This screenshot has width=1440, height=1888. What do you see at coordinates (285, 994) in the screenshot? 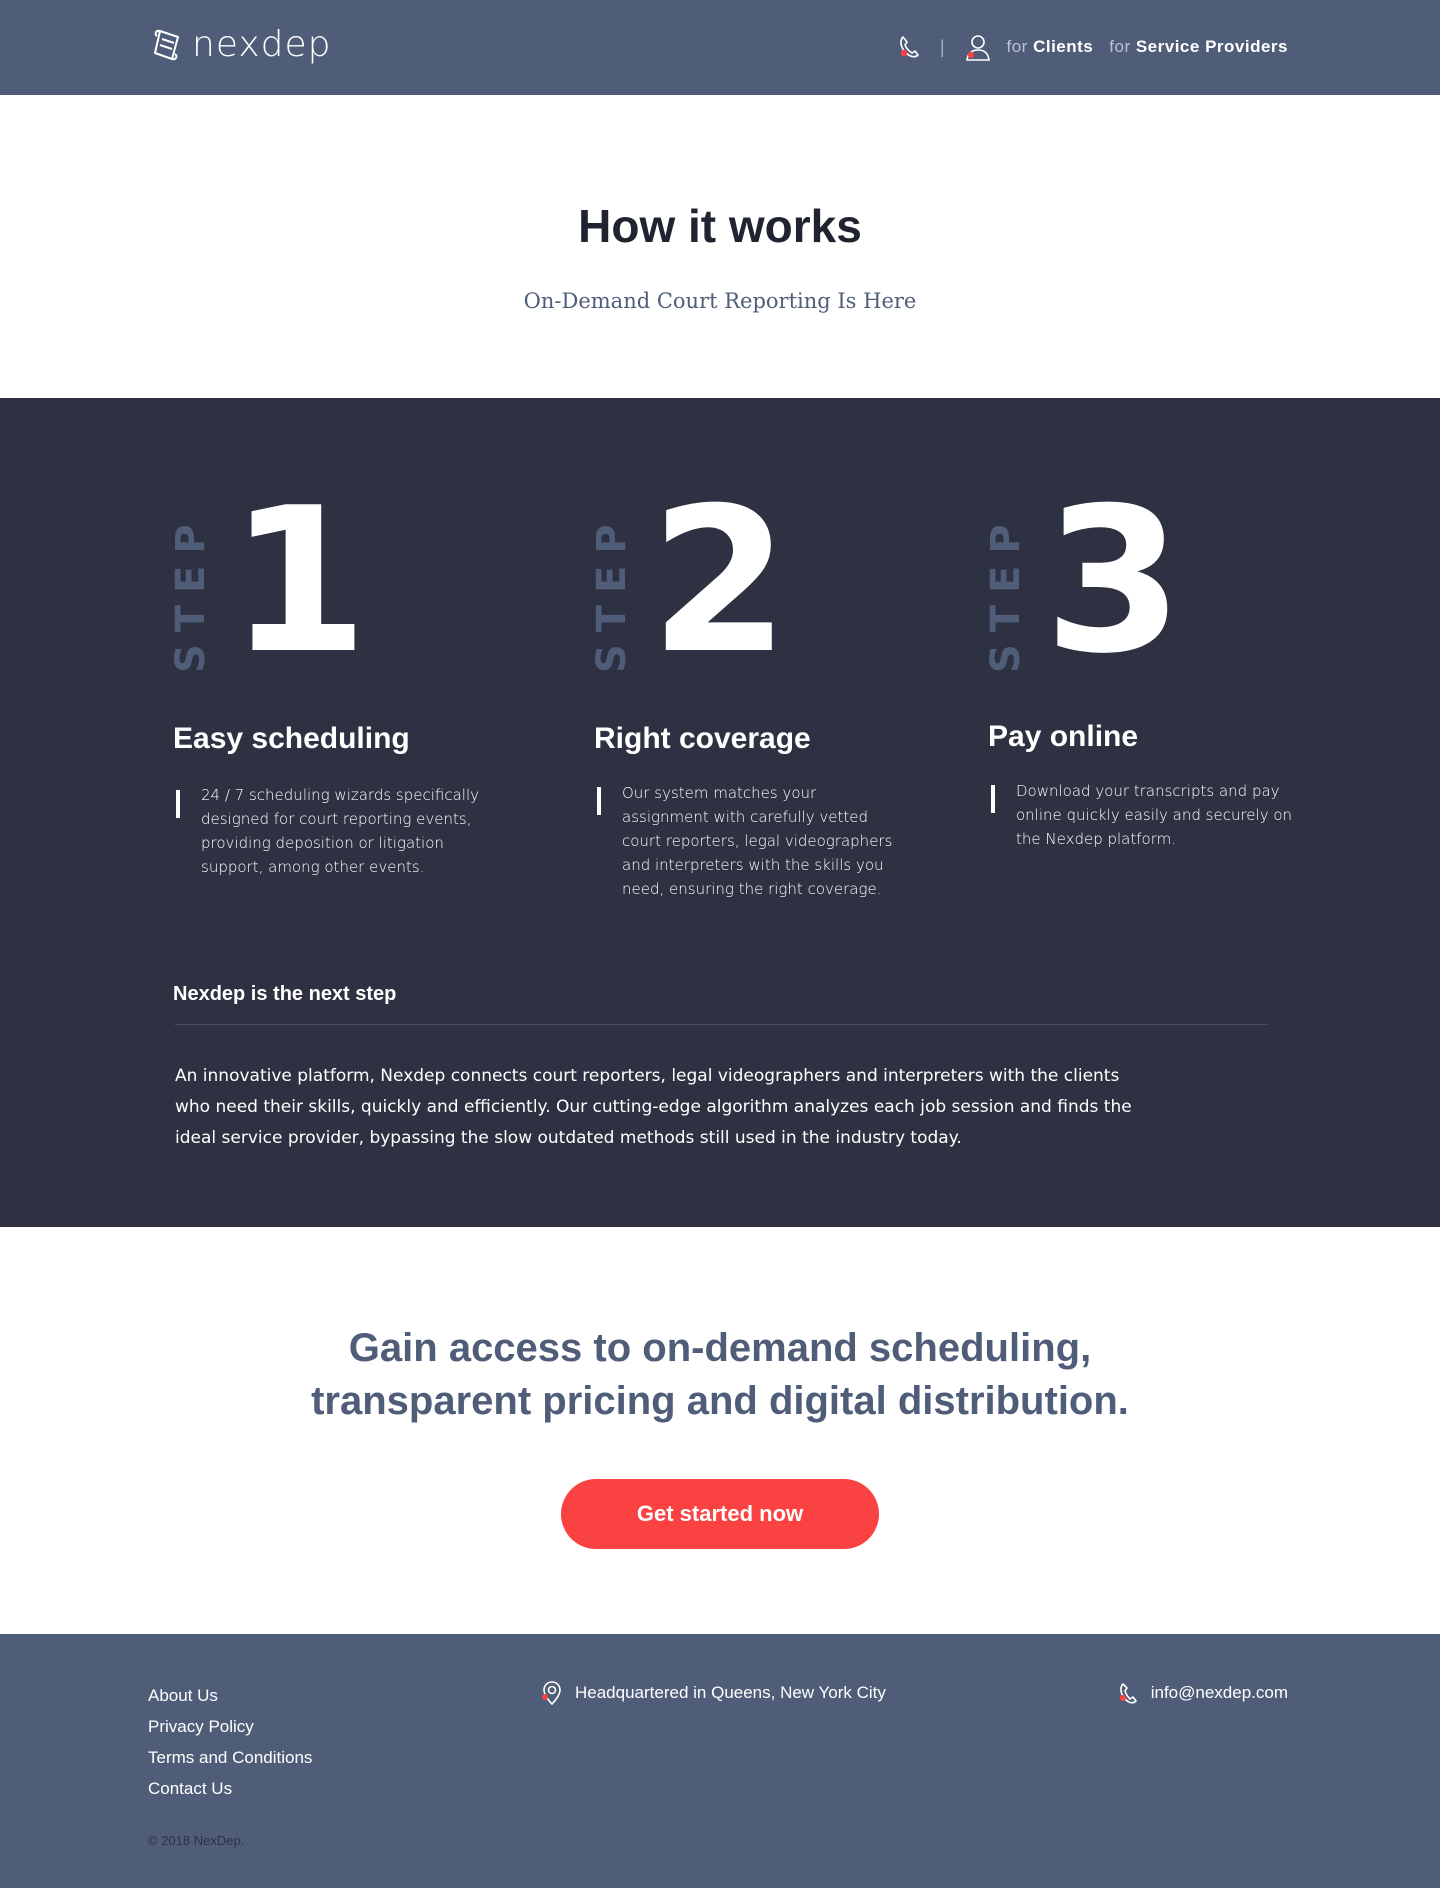
I see `next-step-title: Nexdep is the next step` at bounding box center [285, 994].